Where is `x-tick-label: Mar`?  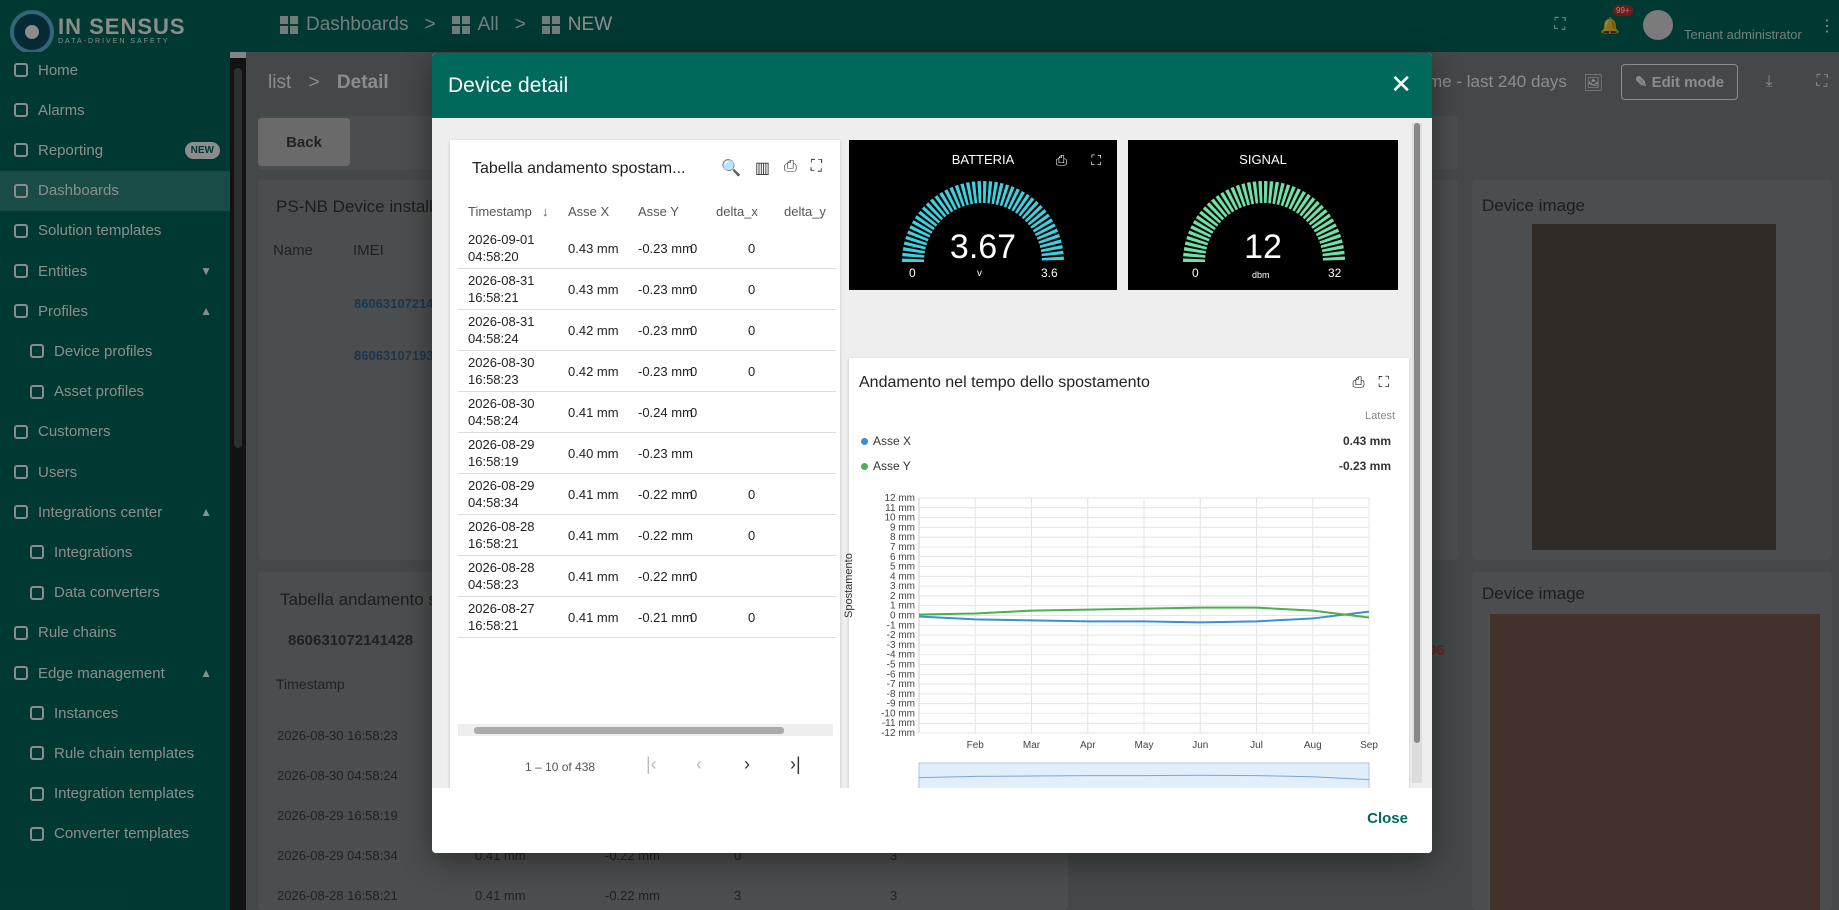 x-tick-label: Mar is located at coordinates (1032, 745).